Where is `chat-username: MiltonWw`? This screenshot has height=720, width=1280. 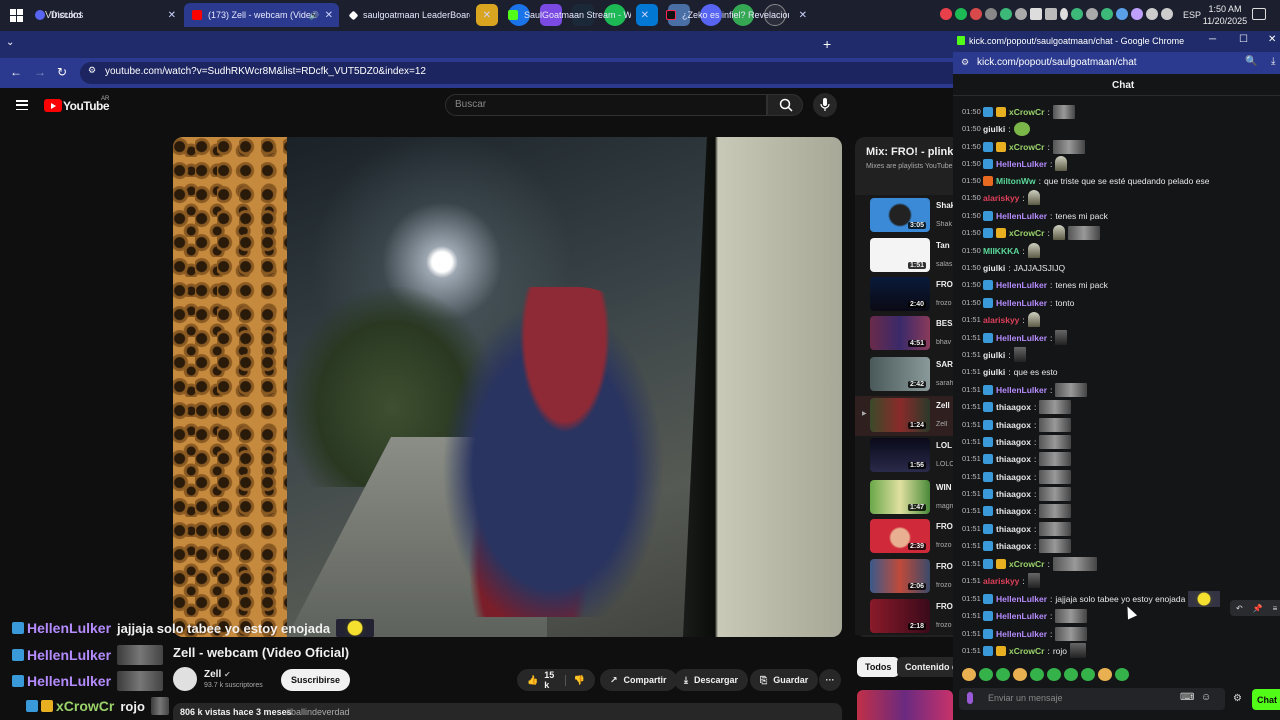 chat-username: MiltonWw is located at coordinates (1016, 181).